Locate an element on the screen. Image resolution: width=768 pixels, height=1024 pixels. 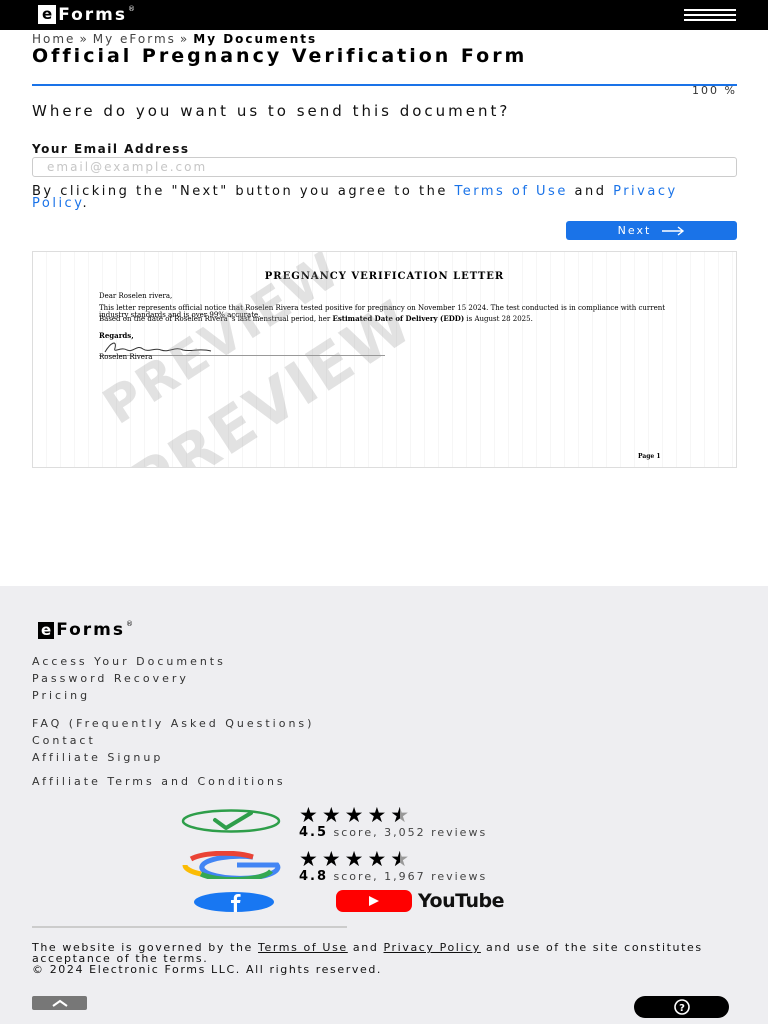
chevron-up-icon is located at coordinates (59, 1003).